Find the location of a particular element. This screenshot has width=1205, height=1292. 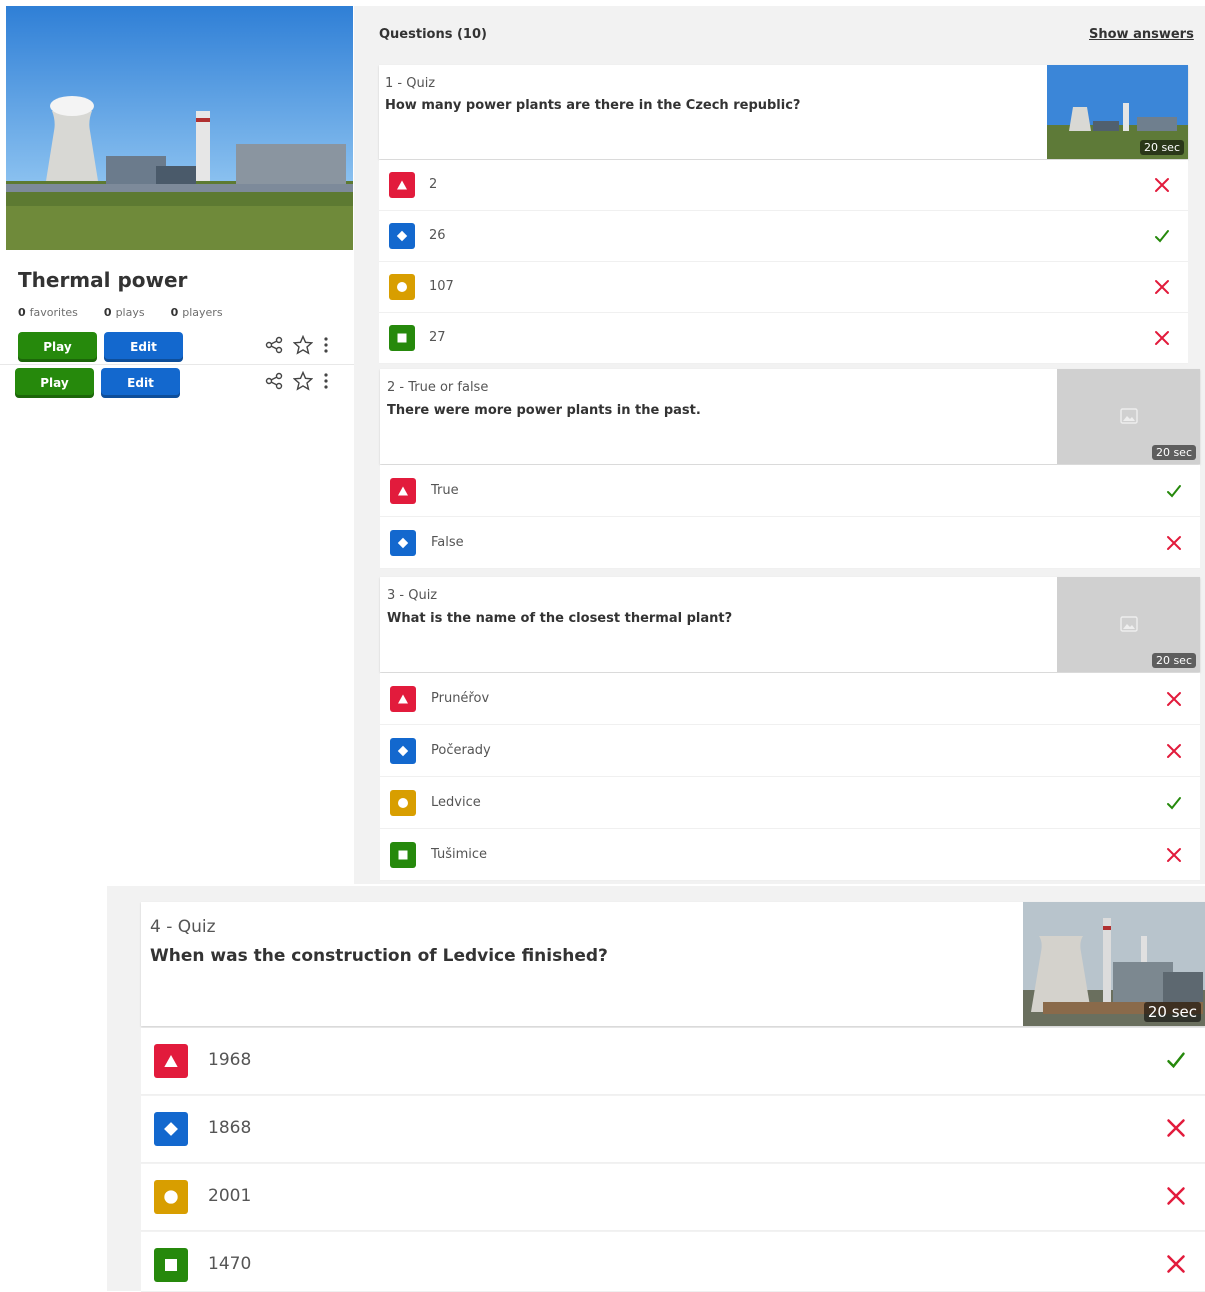

question-type: 4 - Quiz is located at coordinates (183, 927).